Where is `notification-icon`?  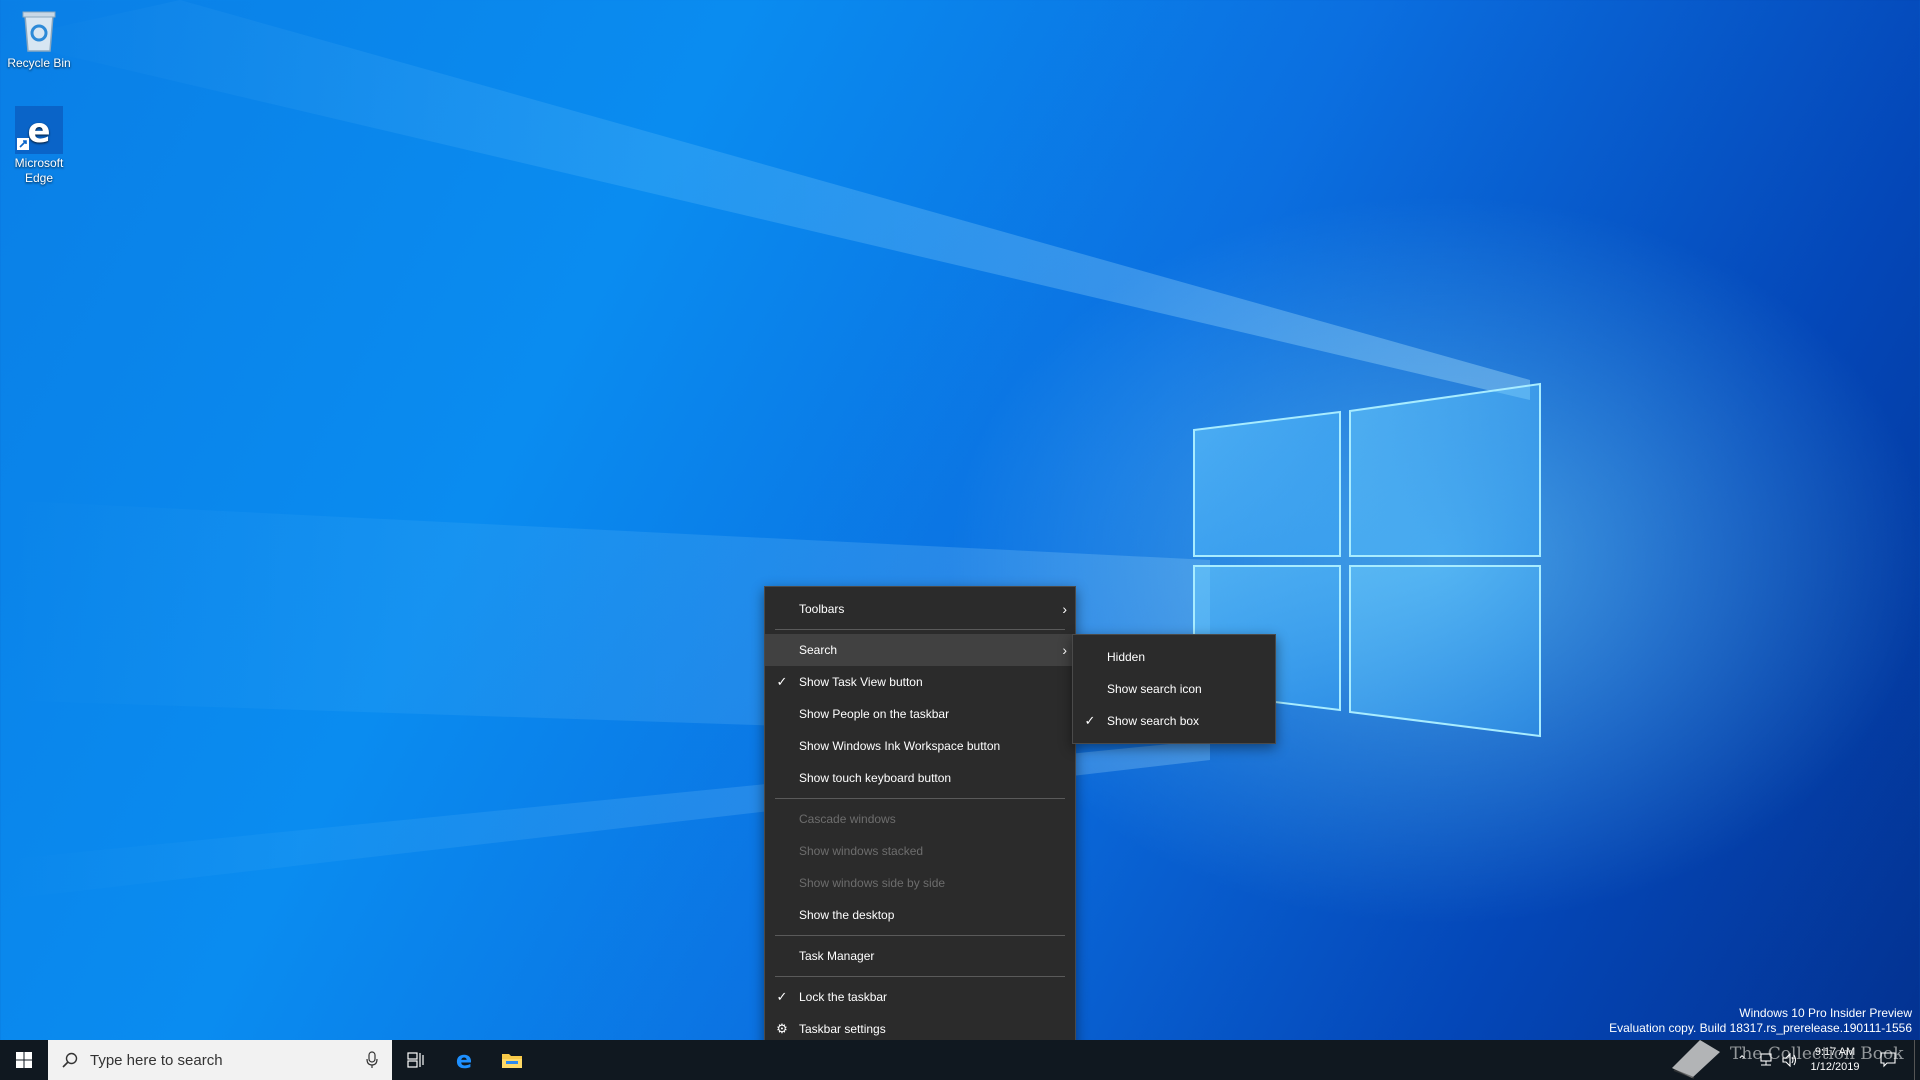
notification-icon is located at coordinates (1888, 1060).